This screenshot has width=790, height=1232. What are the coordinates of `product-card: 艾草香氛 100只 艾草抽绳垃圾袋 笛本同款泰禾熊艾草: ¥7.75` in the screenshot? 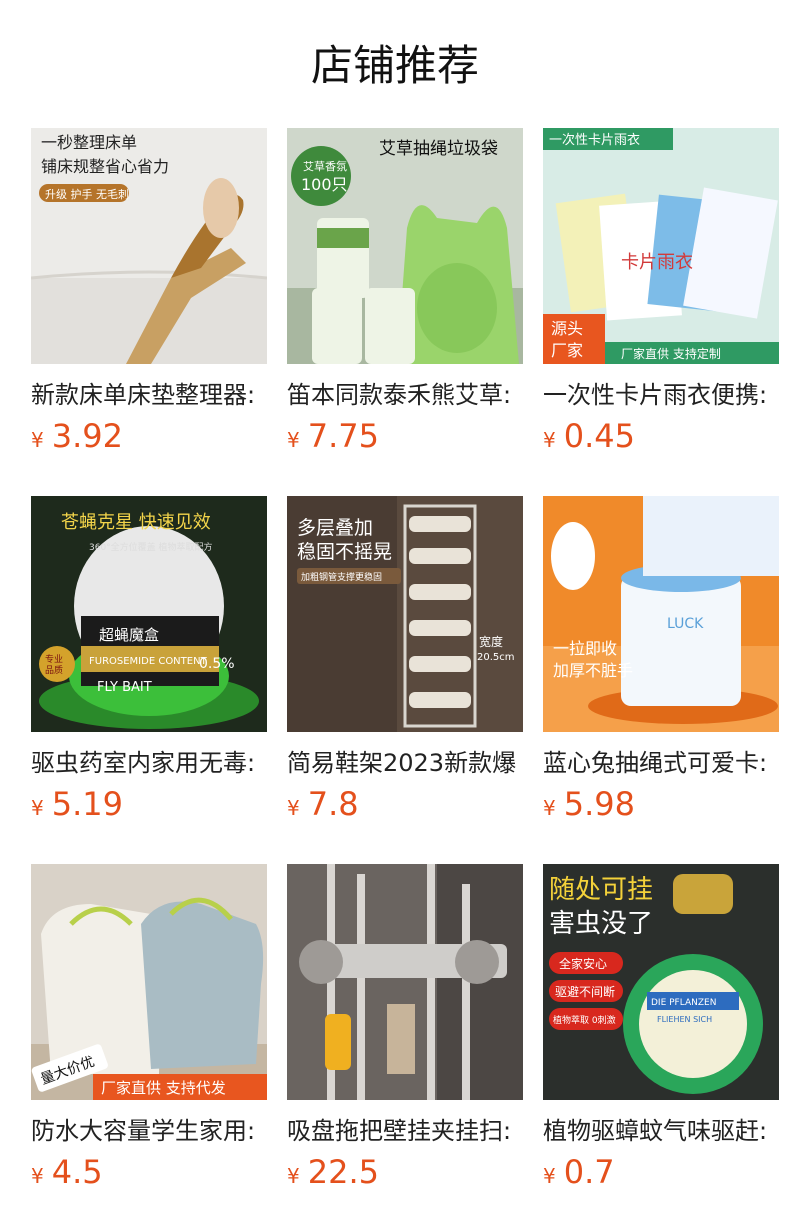 It's located at (405, 295).